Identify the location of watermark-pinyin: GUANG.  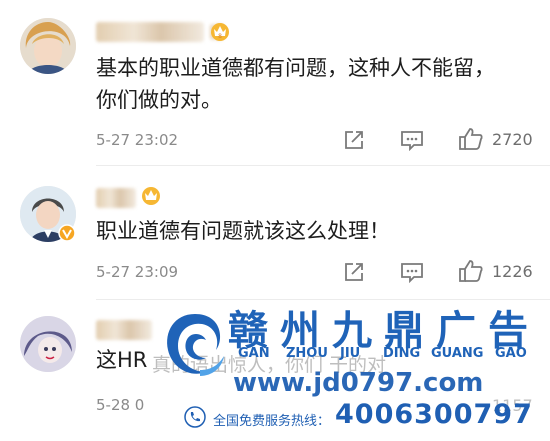
(457, 353).